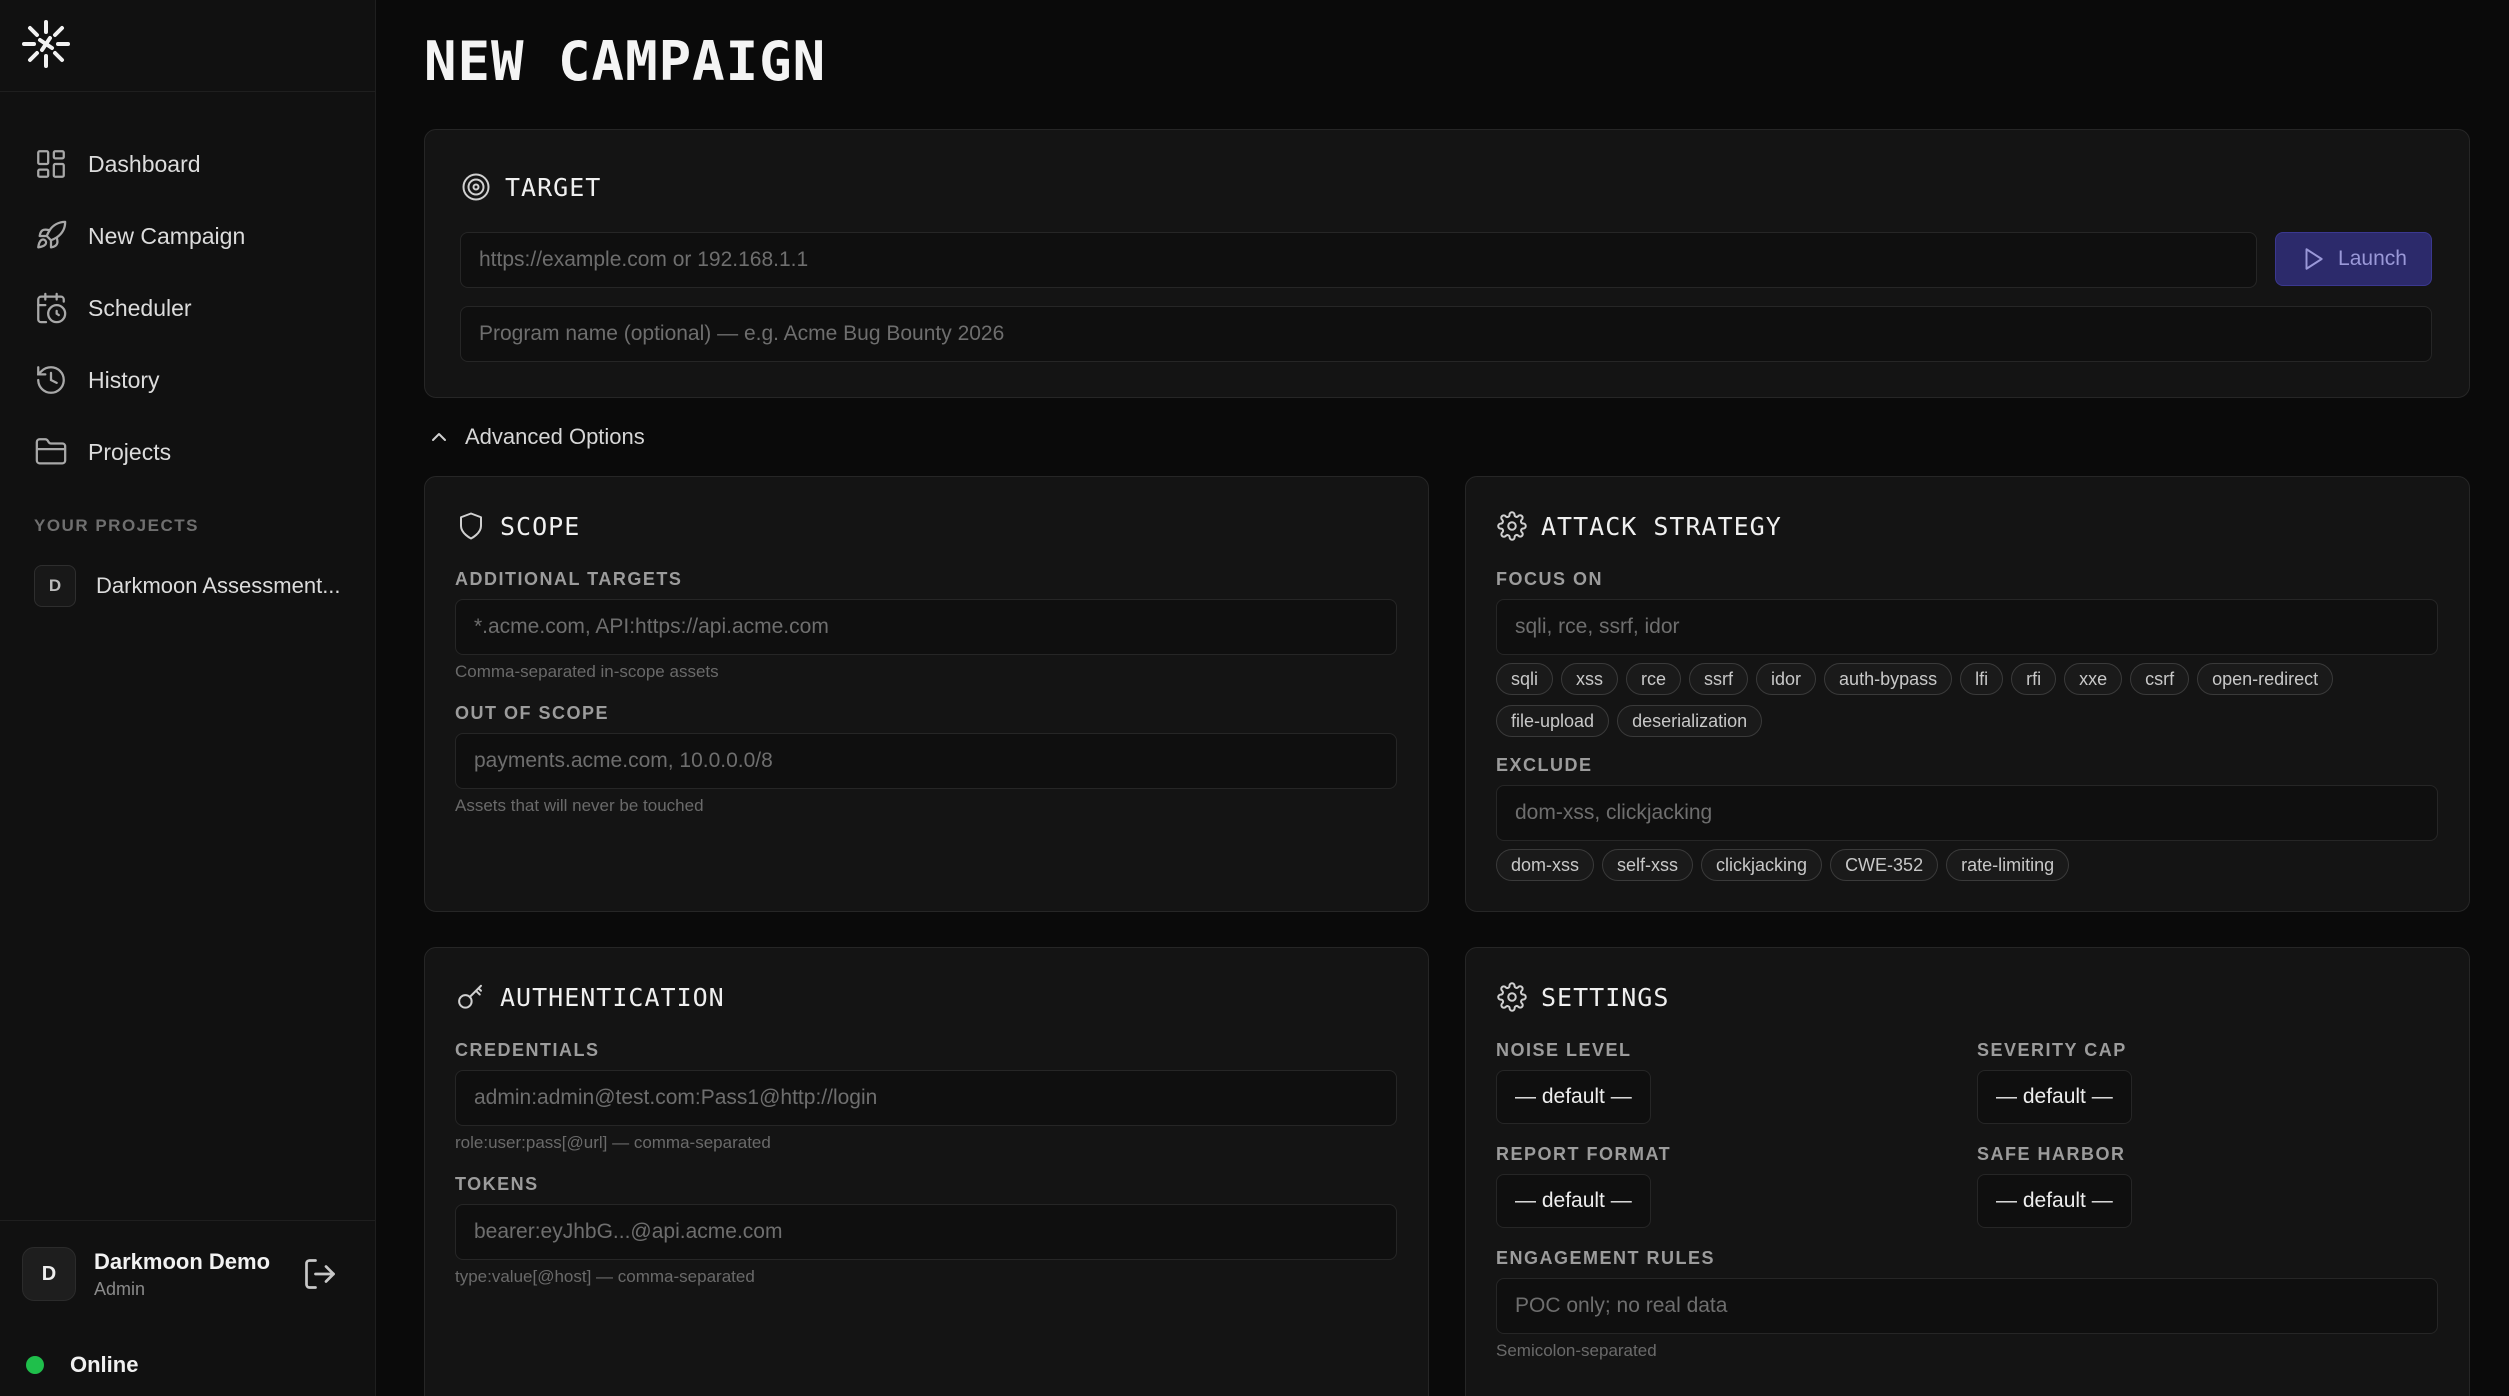 Image resolution: width=2509 pixels, height=1396 pixels. I want to click on tag-chip: open-redirect, so click(2265, 679).